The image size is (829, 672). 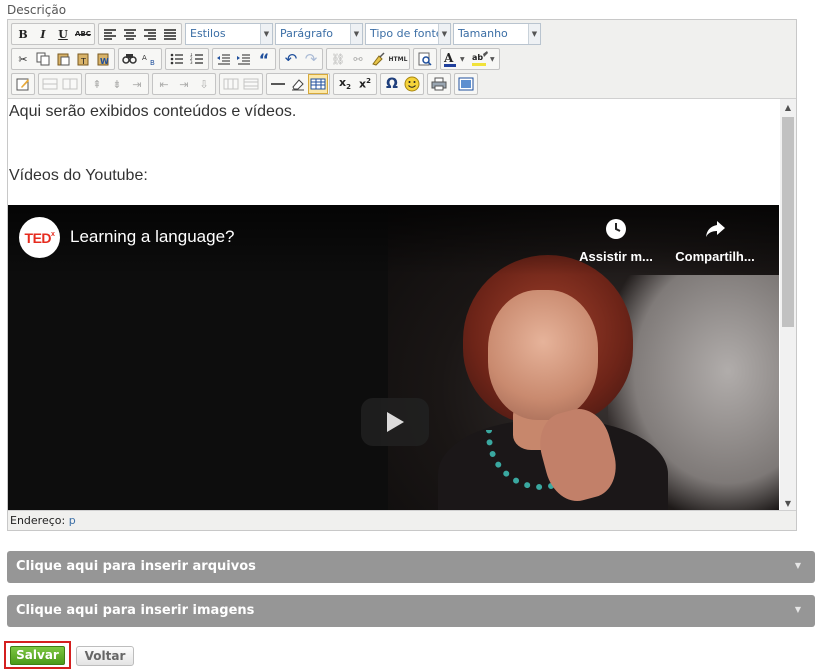 What do you see at coordinates (97, 84) in the screenshot?
I see `insert-row-before-icon: ⇞` at bounding box center [97, 84].